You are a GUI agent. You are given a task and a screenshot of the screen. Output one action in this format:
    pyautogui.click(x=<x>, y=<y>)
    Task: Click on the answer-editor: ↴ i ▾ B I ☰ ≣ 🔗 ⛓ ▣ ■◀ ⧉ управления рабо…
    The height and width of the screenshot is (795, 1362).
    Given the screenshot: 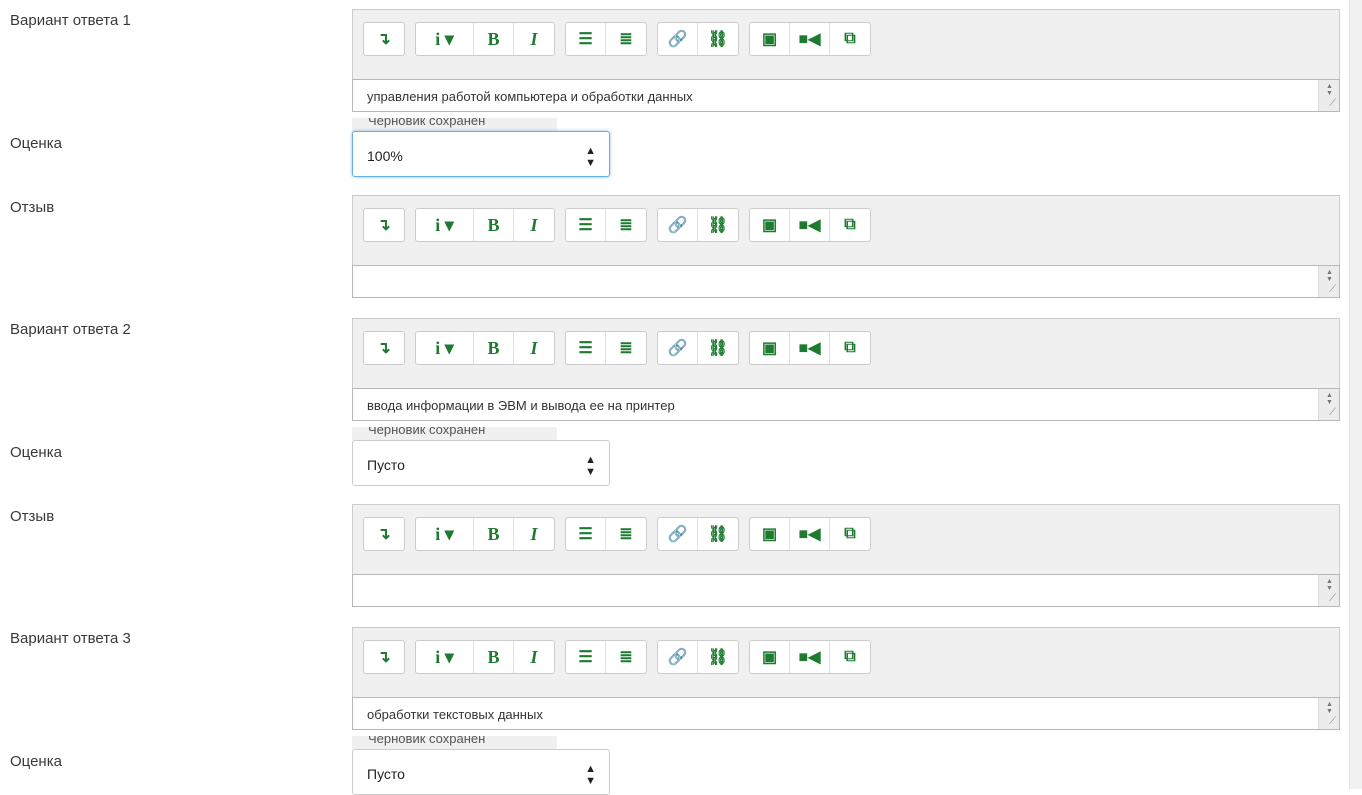 What is the action you would take?
    pyautogui.click(x=846, y=60)
    